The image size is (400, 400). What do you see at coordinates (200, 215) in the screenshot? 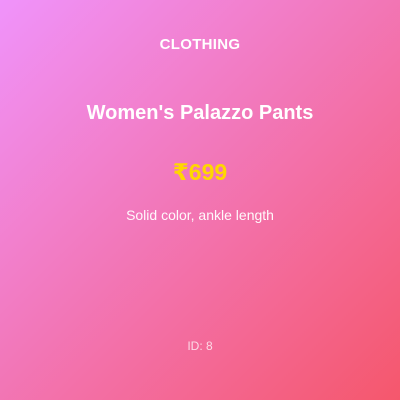
I see `product-description: Solid color, ankle length` at bounding box center [200, 215].